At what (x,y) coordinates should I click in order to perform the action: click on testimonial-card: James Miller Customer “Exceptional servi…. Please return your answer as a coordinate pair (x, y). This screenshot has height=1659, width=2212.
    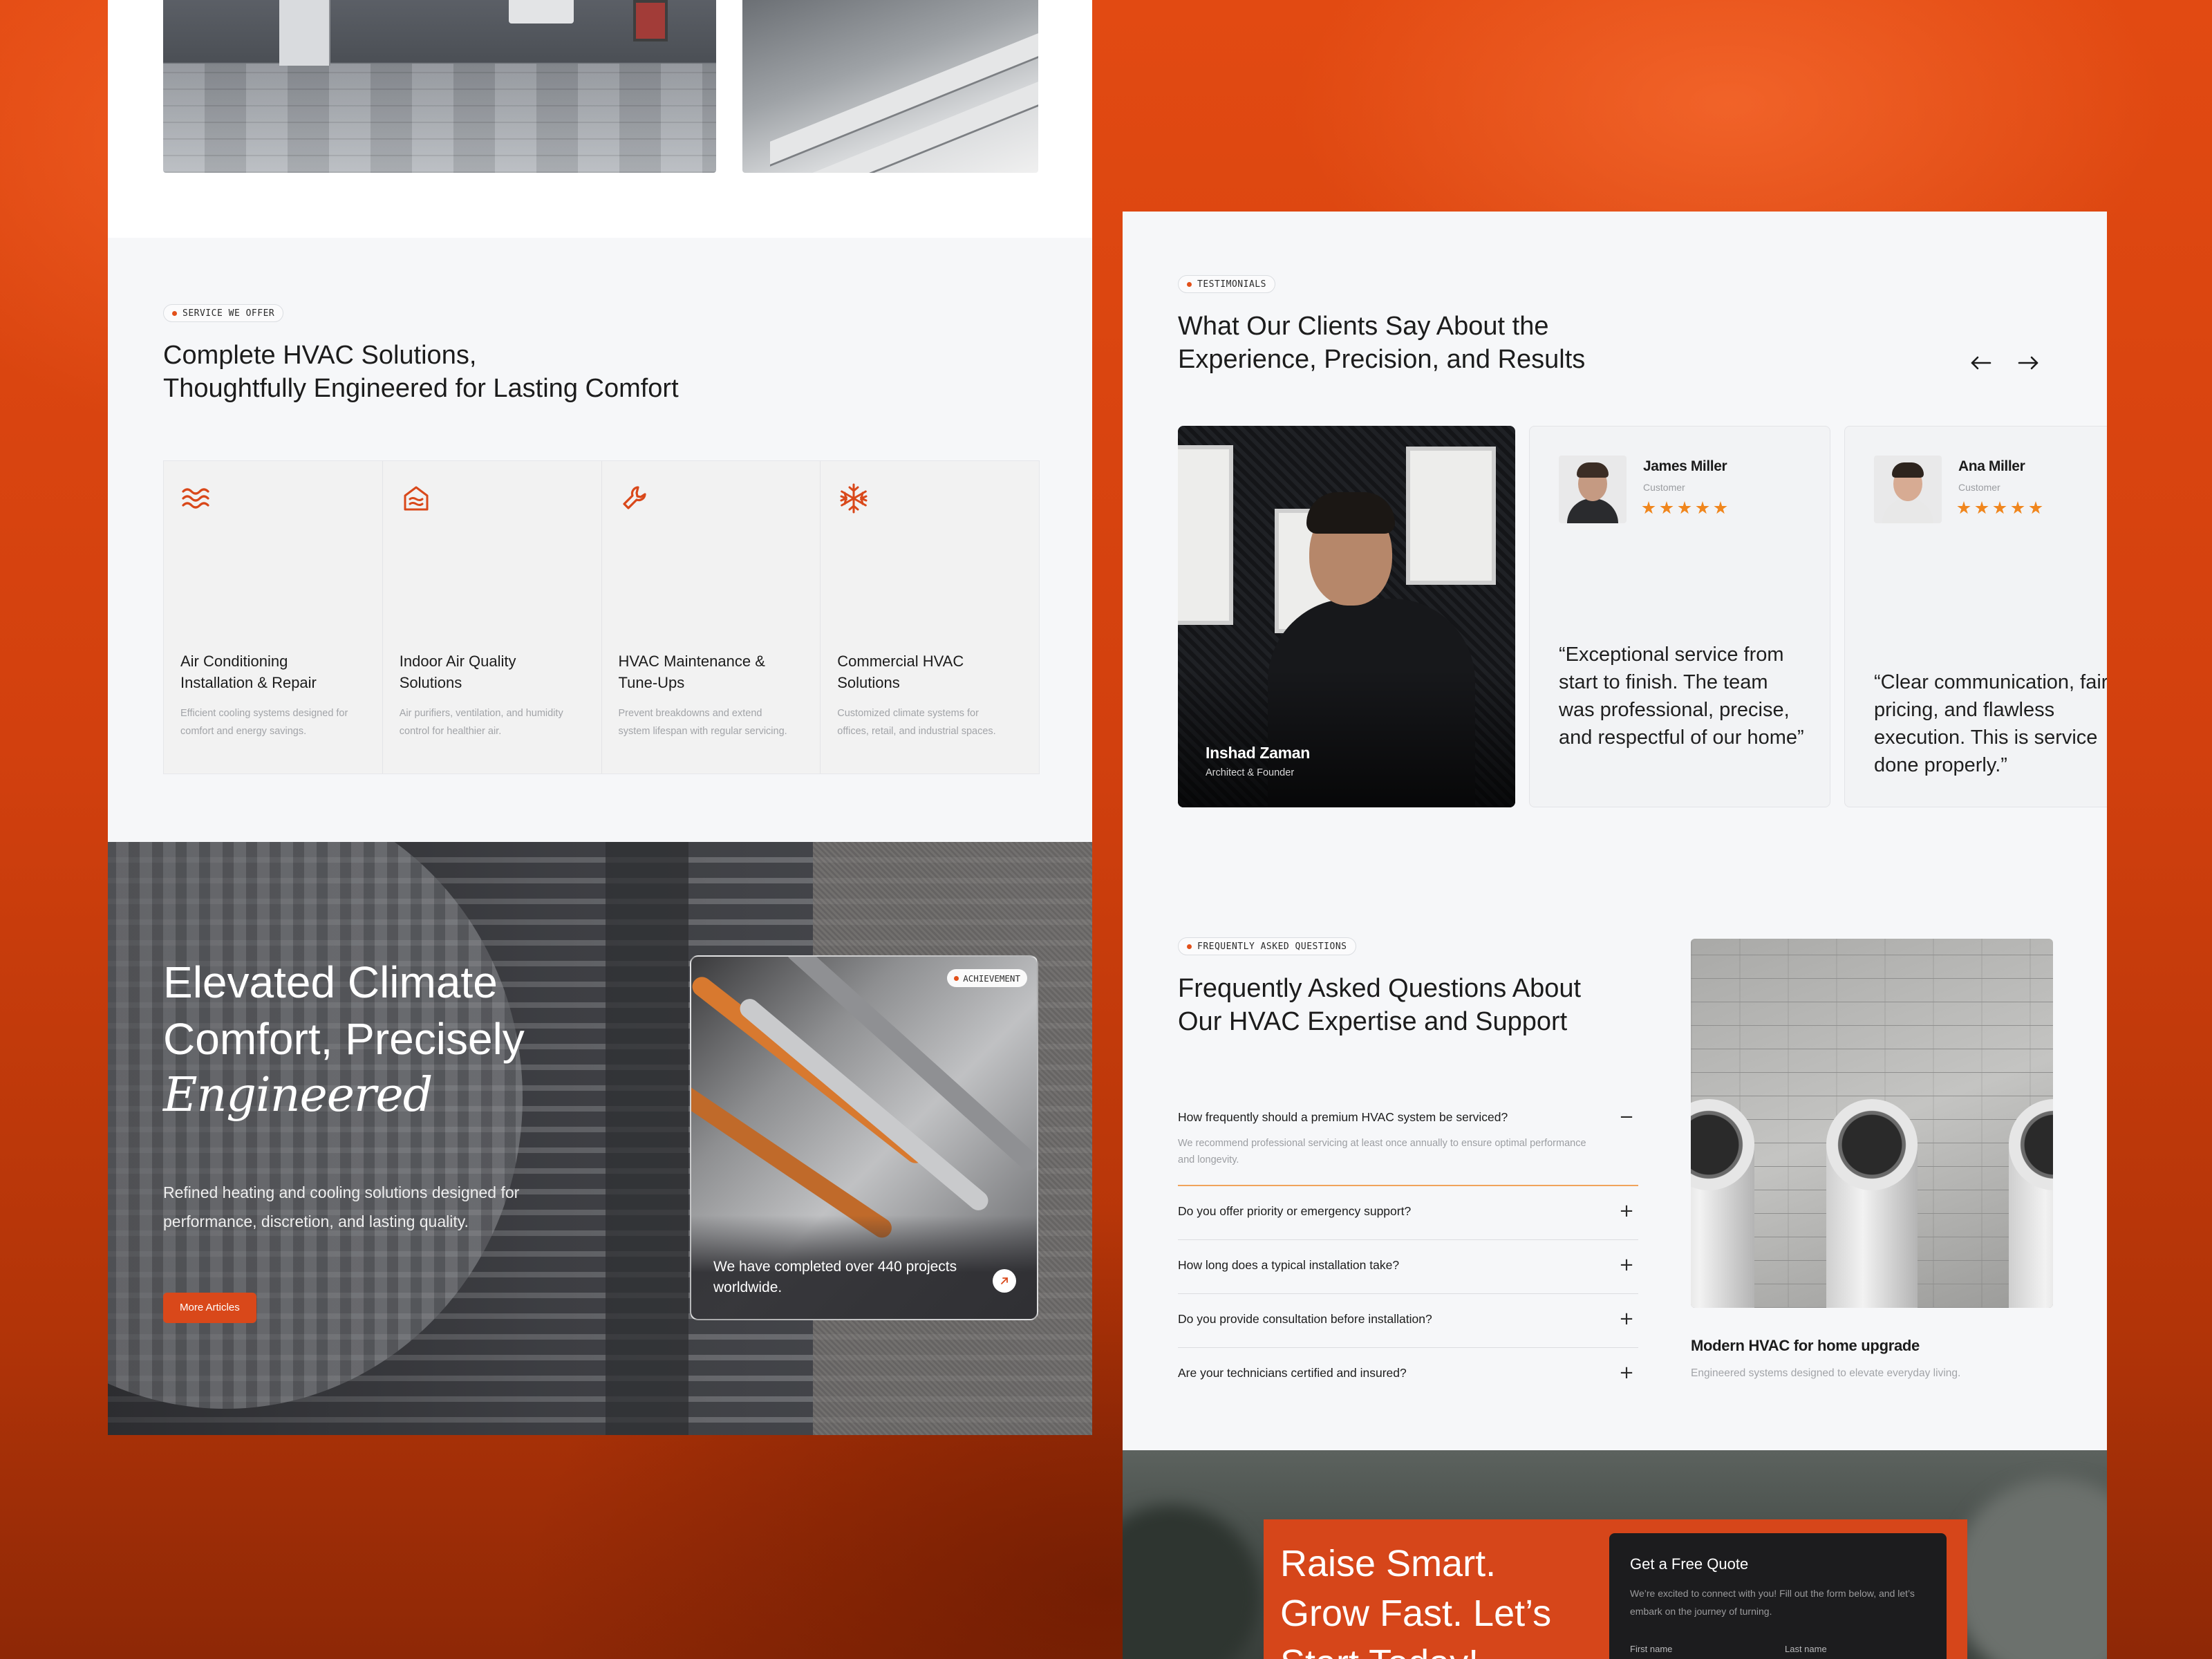
    Looking at the image, I should click on (1680, 616).